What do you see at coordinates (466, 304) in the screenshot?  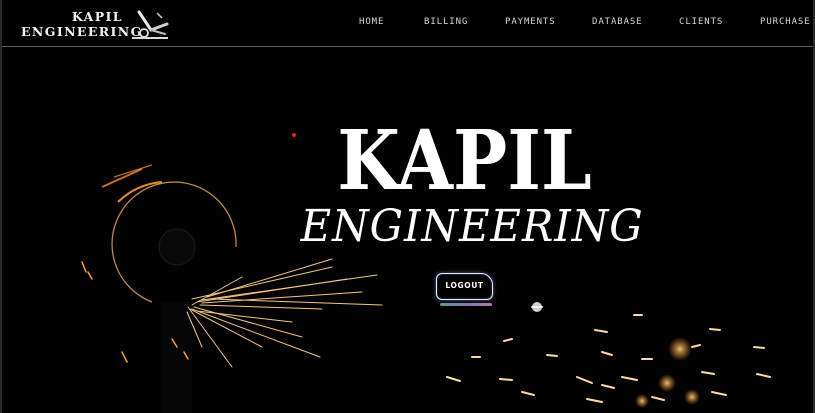 I see `logout-button-glow` at bounding box center [466, 304].